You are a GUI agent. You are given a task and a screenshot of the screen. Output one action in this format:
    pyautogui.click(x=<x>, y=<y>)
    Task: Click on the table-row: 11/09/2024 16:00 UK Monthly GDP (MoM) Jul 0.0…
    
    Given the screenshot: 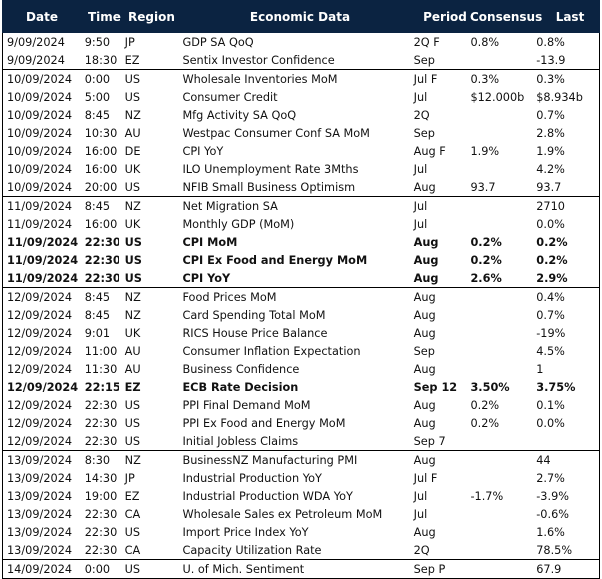 What is the action you would take?
    pyautogui.click(x=301, y=224)
    